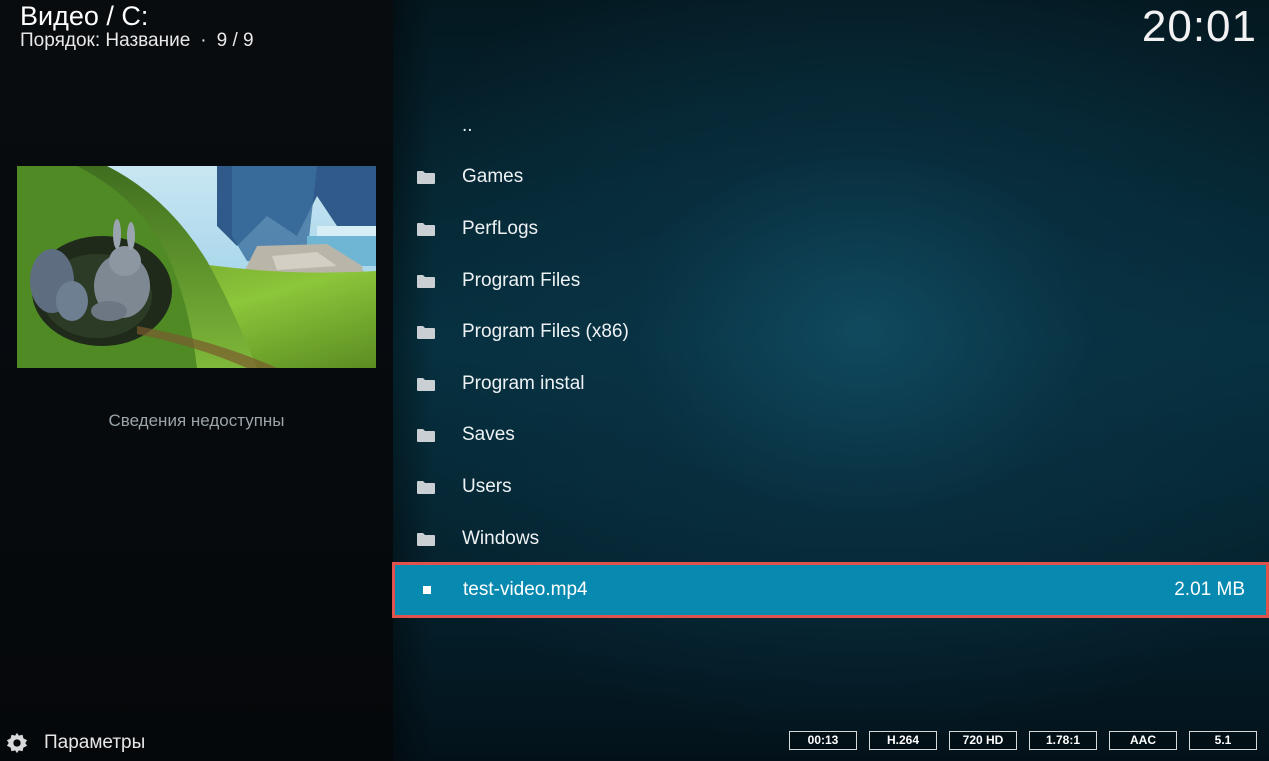 The height and width of the screenshot is (761, 1269). I want to click on list-item-program-files: Program Files, so click(831, 281).